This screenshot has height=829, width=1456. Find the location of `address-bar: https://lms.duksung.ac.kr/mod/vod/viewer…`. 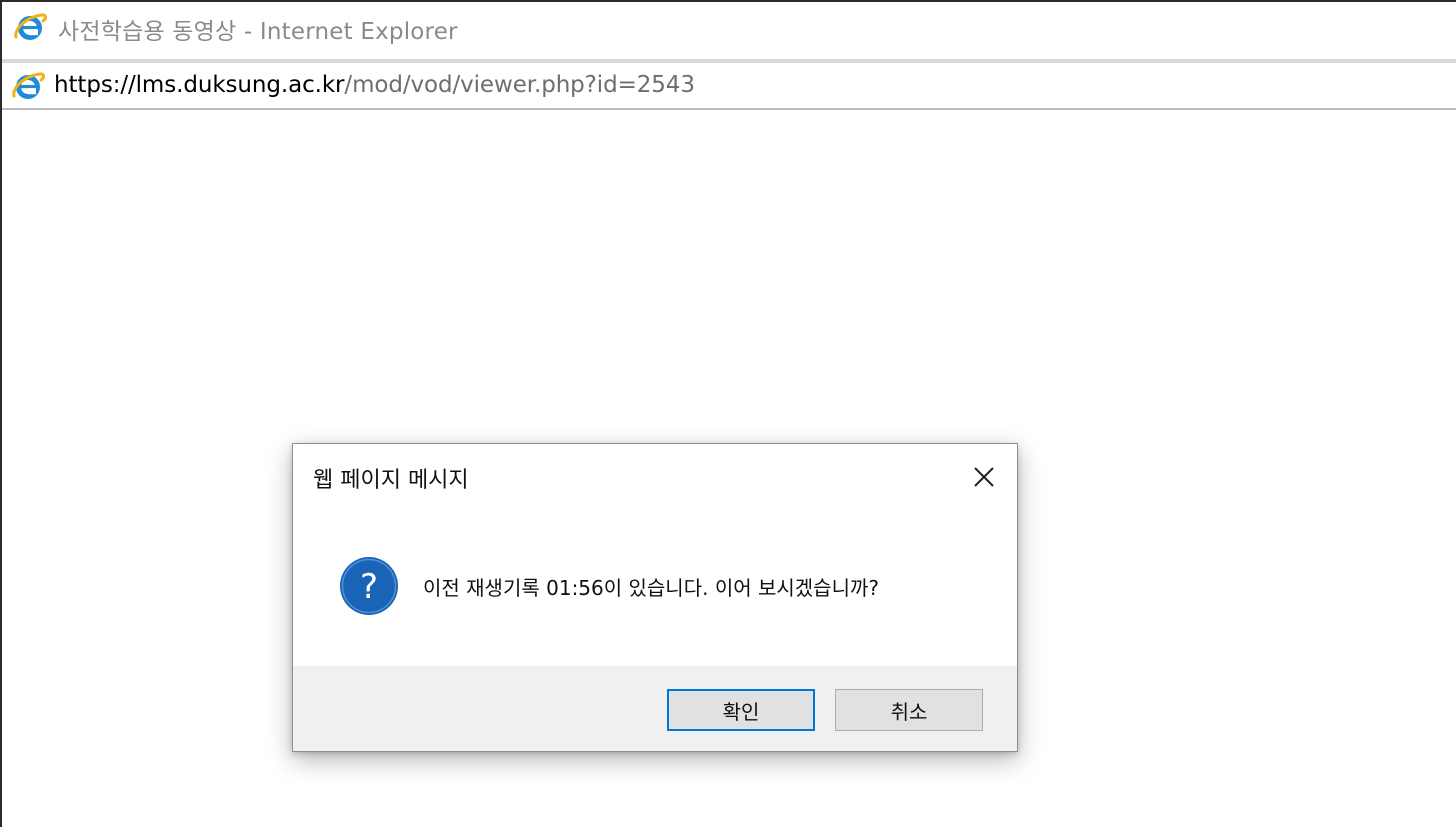

address-bar: https://lms.duksung.ac.kr/mod/vod/viewer… is located at coordinates (729, 85).